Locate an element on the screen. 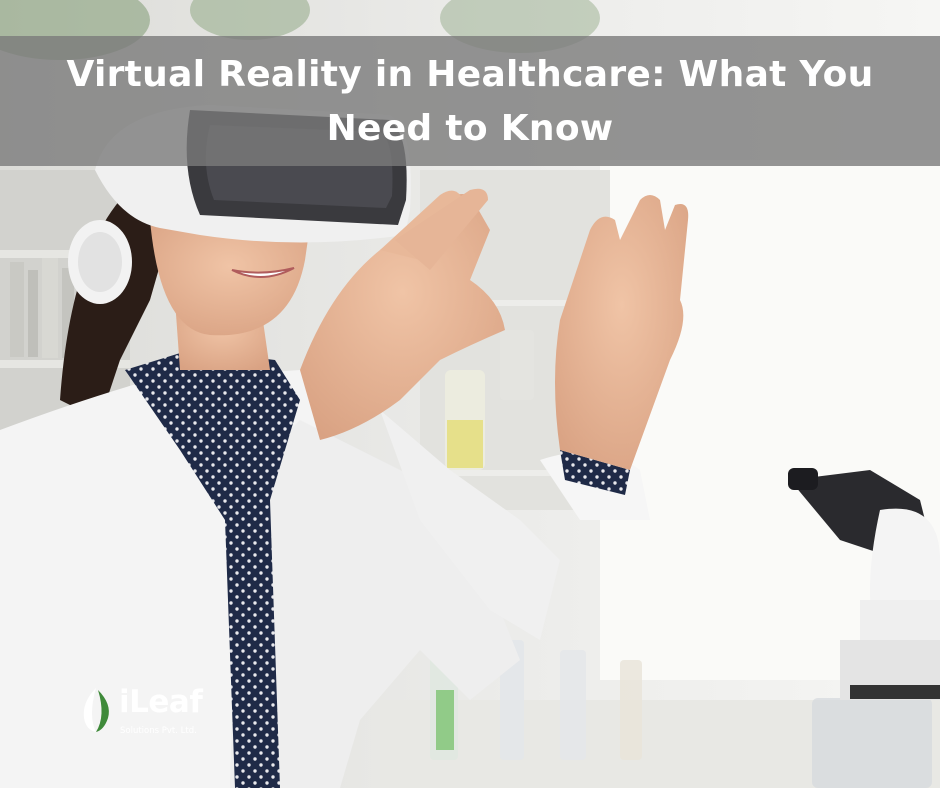  bottle-liquid is located at coordinates (465, 444).